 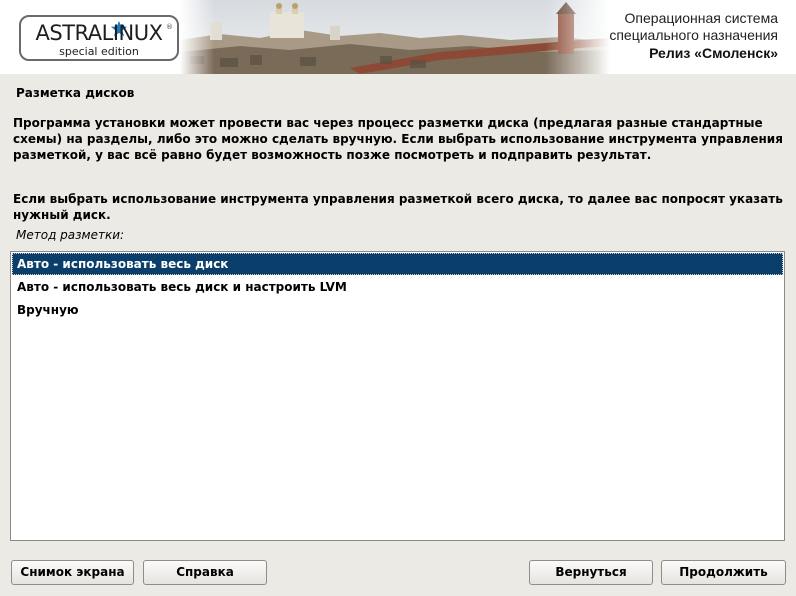 I want to click on os-title-line2: специального назначения, so click(x=693, y=35).